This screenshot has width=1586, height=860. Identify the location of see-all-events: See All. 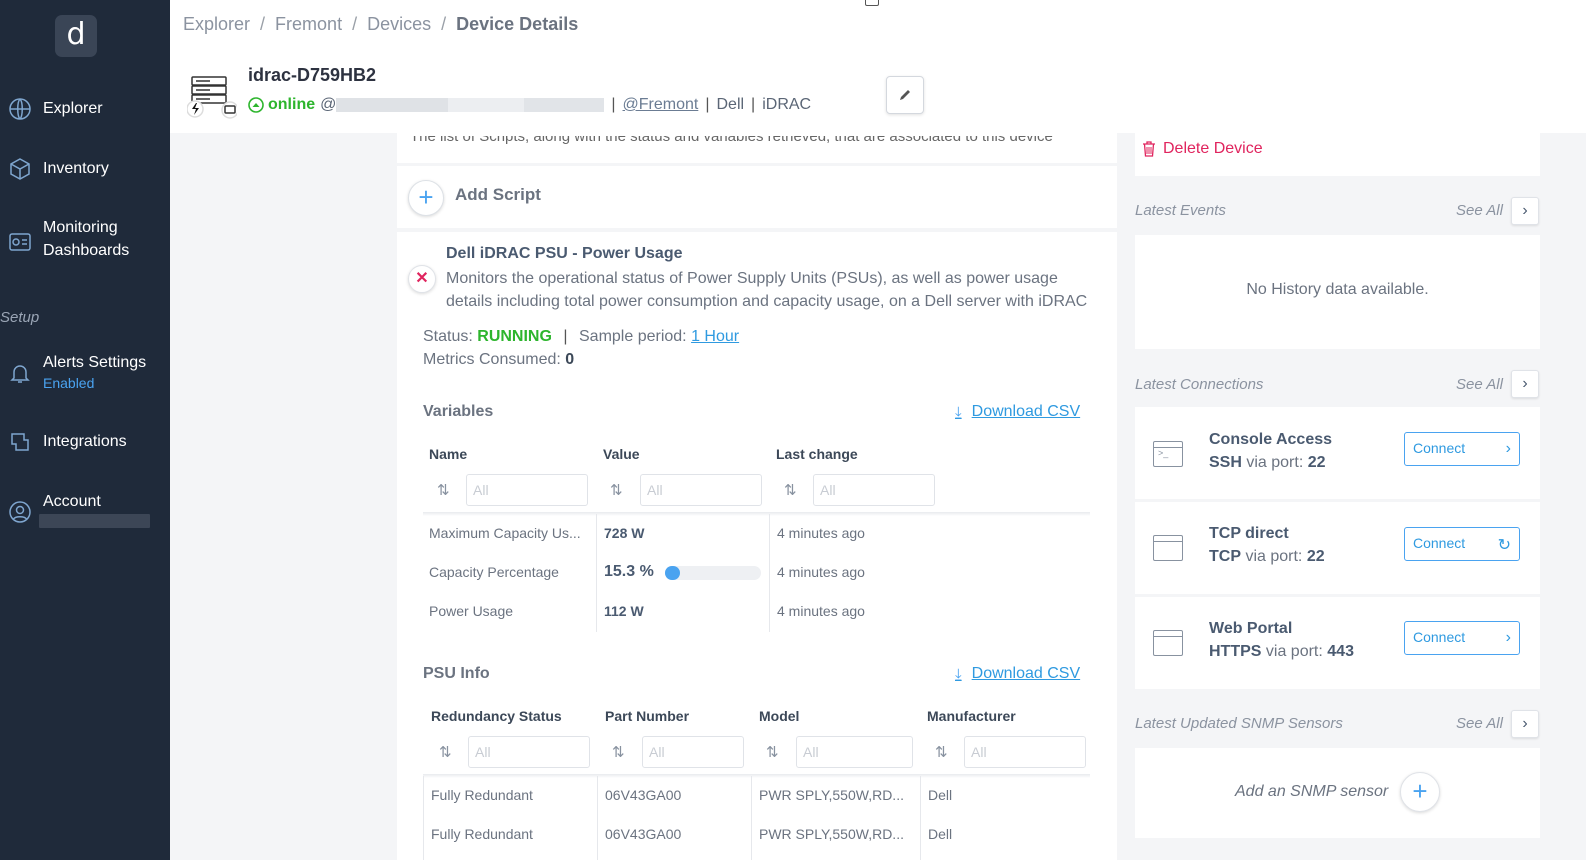
(1479, 210).